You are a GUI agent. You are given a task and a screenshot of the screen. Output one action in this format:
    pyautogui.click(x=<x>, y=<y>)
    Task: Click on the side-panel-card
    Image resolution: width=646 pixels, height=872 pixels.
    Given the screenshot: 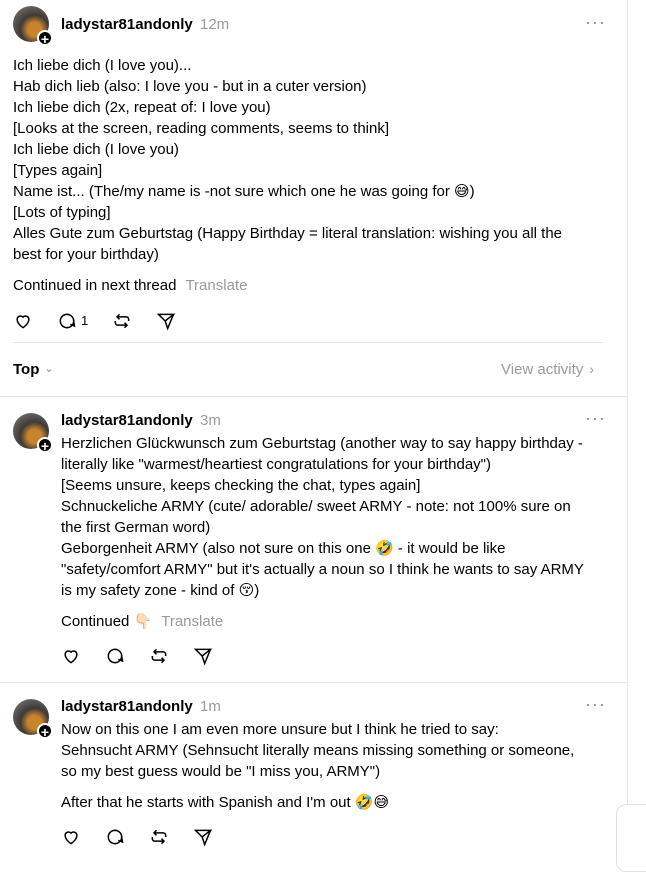 What is the action you would take?
    pyautogui.click(x=631, y=838)
    